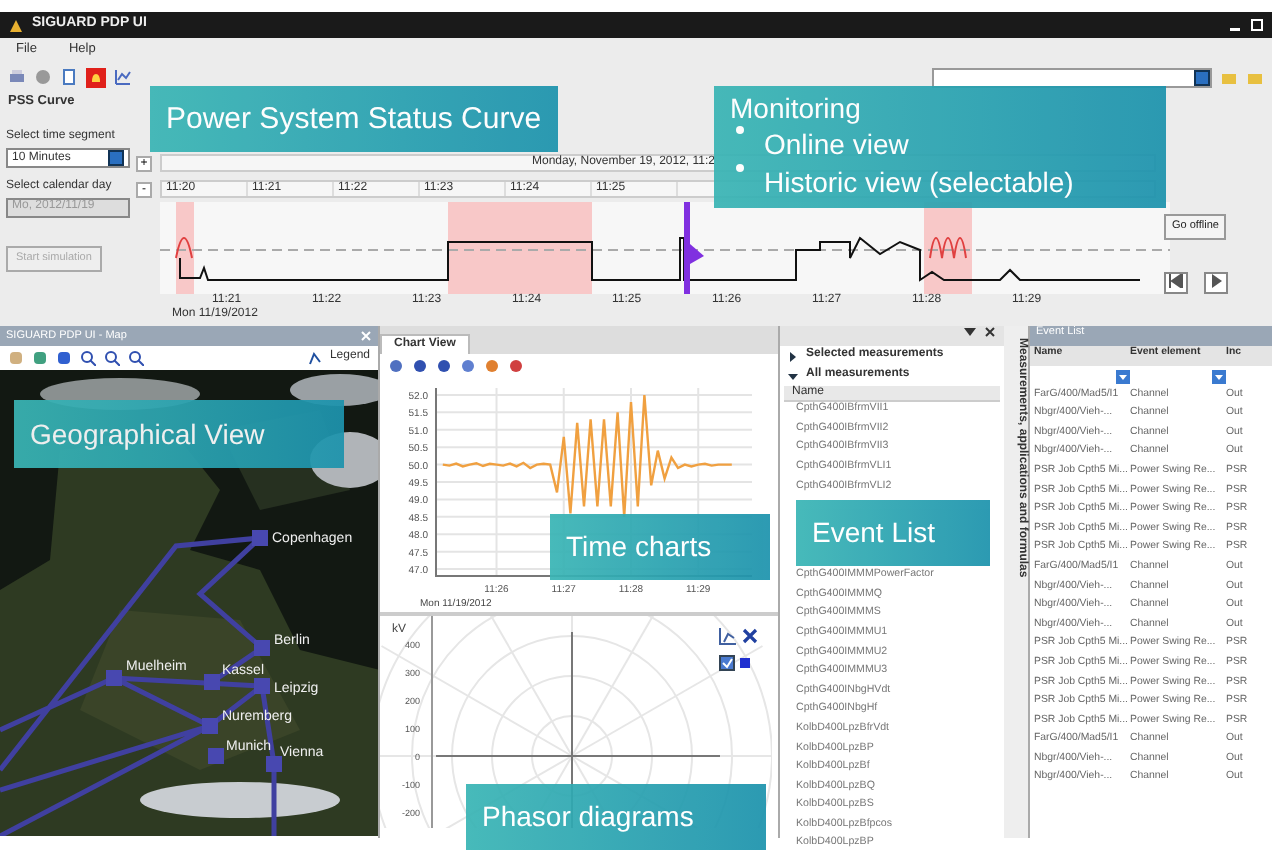 This screenshot has width=1272, height=850. What do you see at coordinates (836, 144) in the screenshot?
I see `bullet-text: Online view` at bounding box center [836, 144].